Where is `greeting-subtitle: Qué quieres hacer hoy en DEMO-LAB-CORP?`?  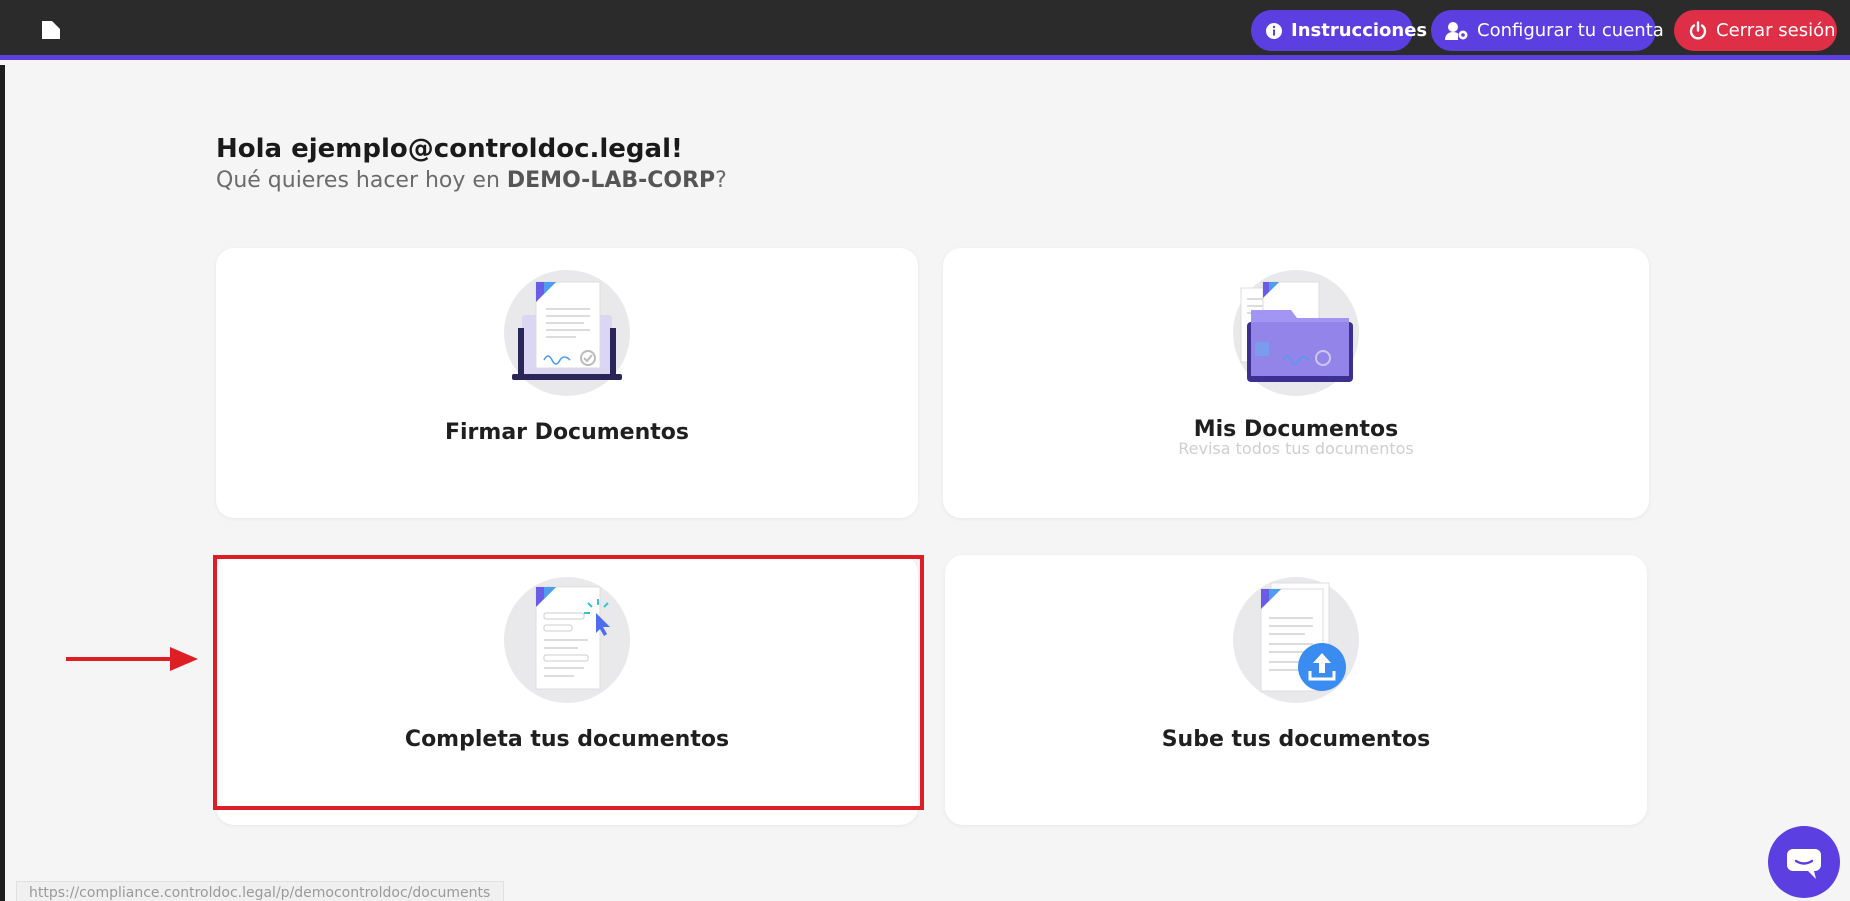 greeting-subtitle: Qué quieres hacer hoy en DEMO-LAB-CORP? is located at coordinates (471, 180).